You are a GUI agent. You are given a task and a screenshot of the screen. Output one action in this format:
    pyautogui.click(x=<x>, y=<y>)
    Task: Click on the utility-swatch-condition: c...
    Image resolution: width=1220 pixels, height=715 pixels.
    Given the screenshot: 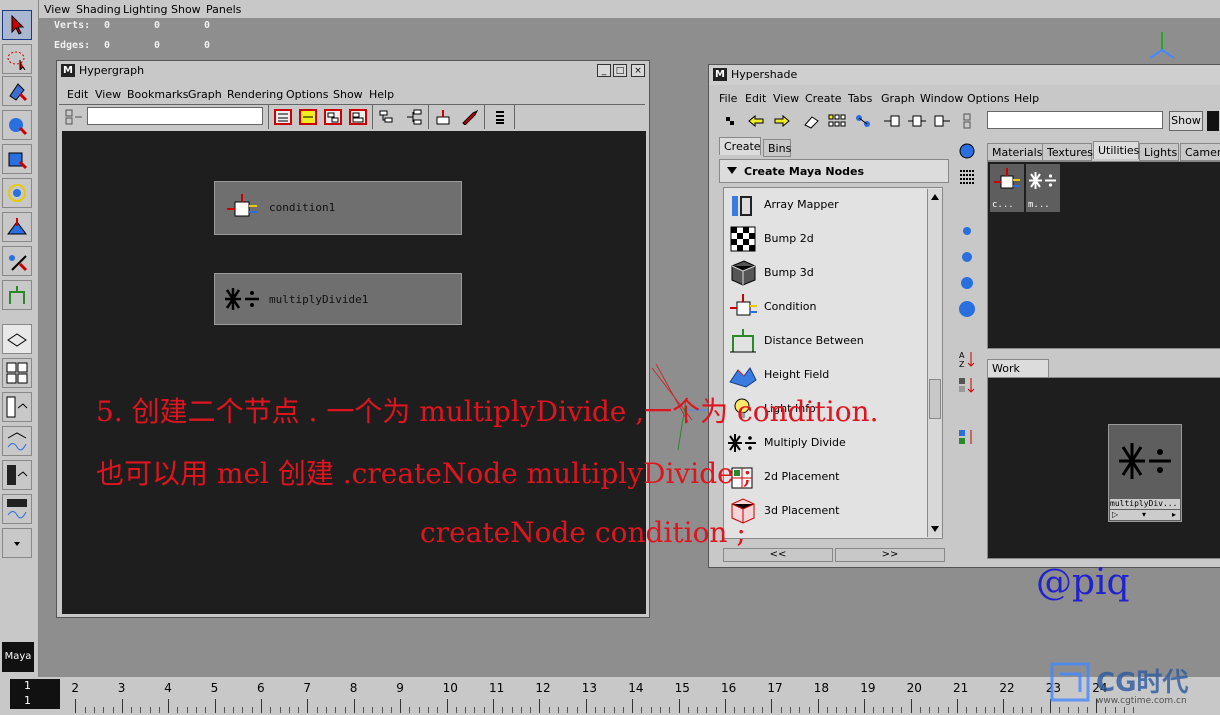 What is the action you would take?
    pyautogui.click(x=1007, y=188)
    